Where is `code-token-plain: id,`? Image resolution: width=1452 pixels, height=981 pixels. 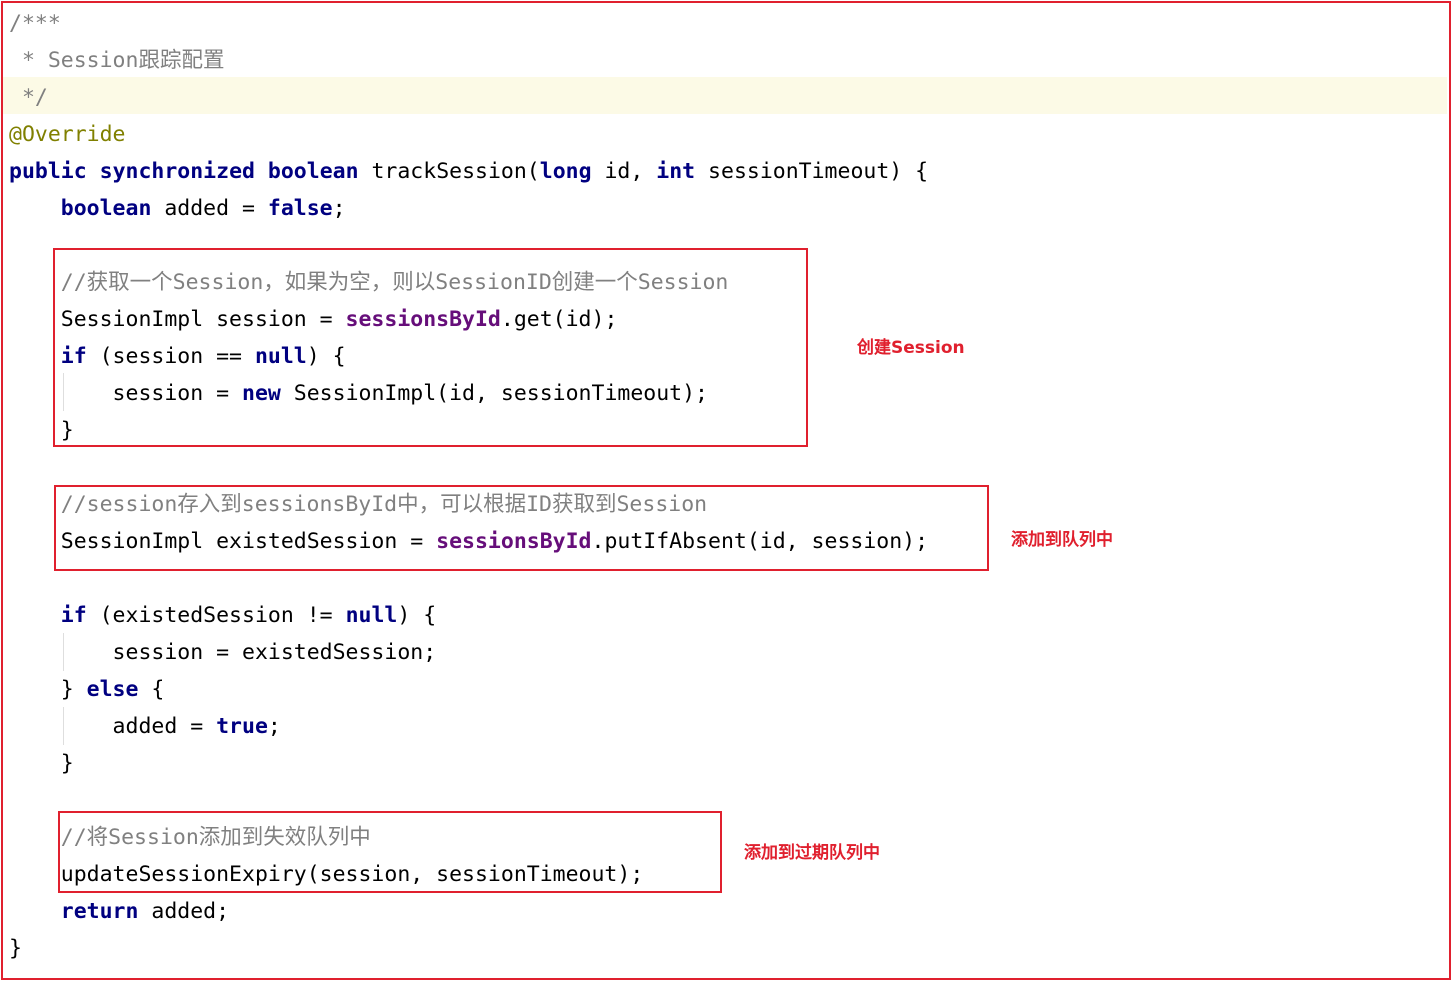
code-token-plain: id, is located at coordinates (624, 171).